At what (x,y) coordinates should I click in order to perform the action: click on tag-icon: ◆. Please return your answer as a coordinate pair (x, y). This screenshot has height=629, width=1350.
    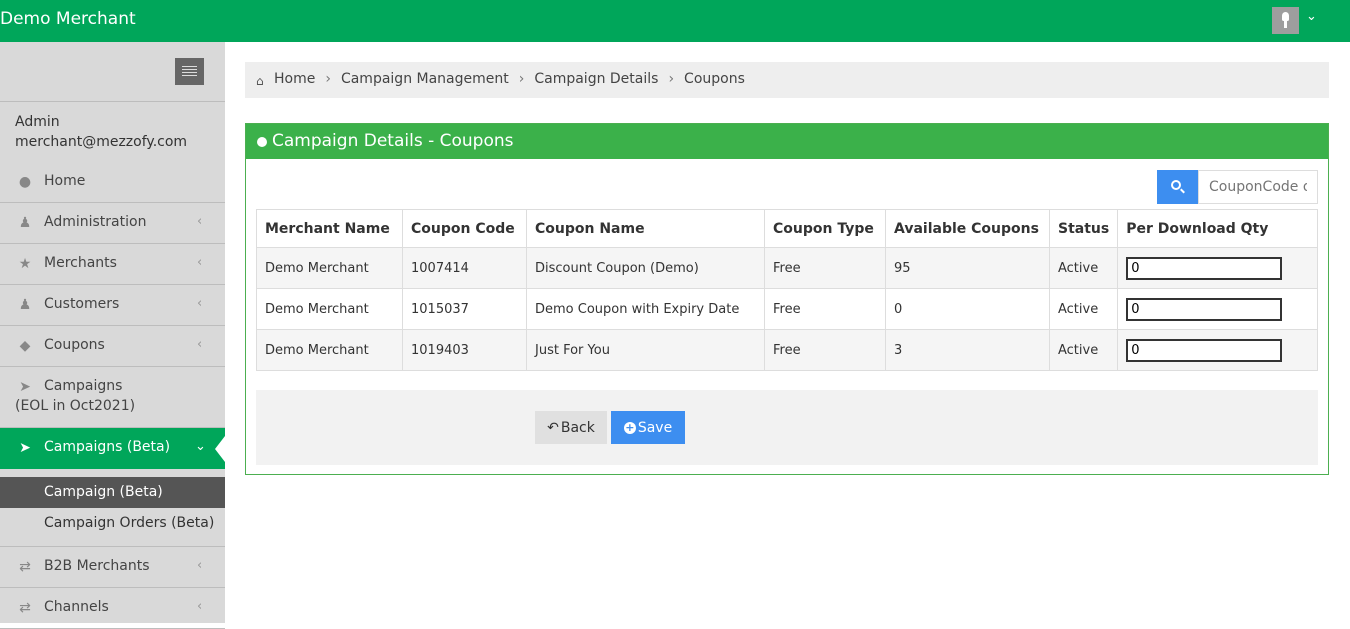
    Looking at the image, I should click on (25, 346).